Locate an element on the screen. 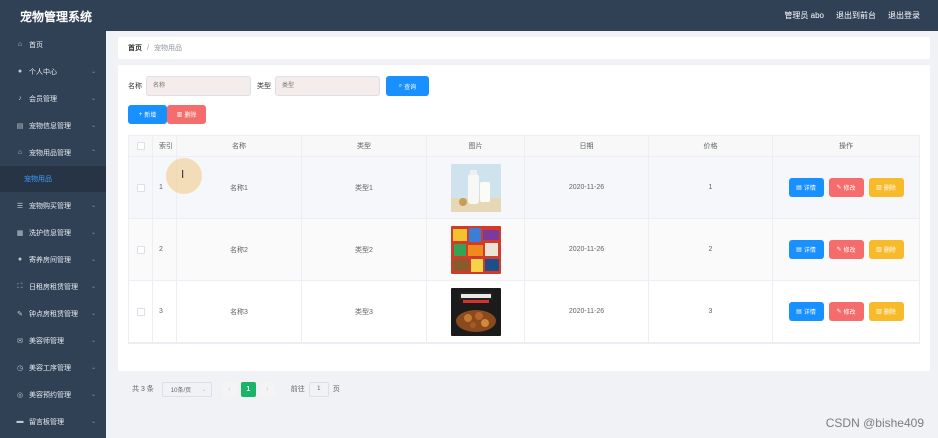  prev-page-button: ‹ is located at coordinates (229, 389).